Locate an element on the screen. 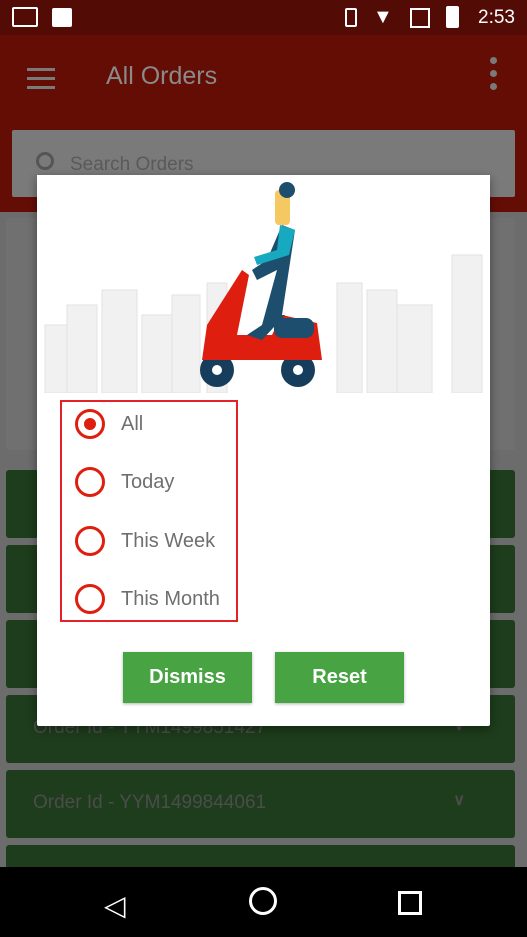 The image size is (527, 937). battery-icon is located at coordinates (452, 17).